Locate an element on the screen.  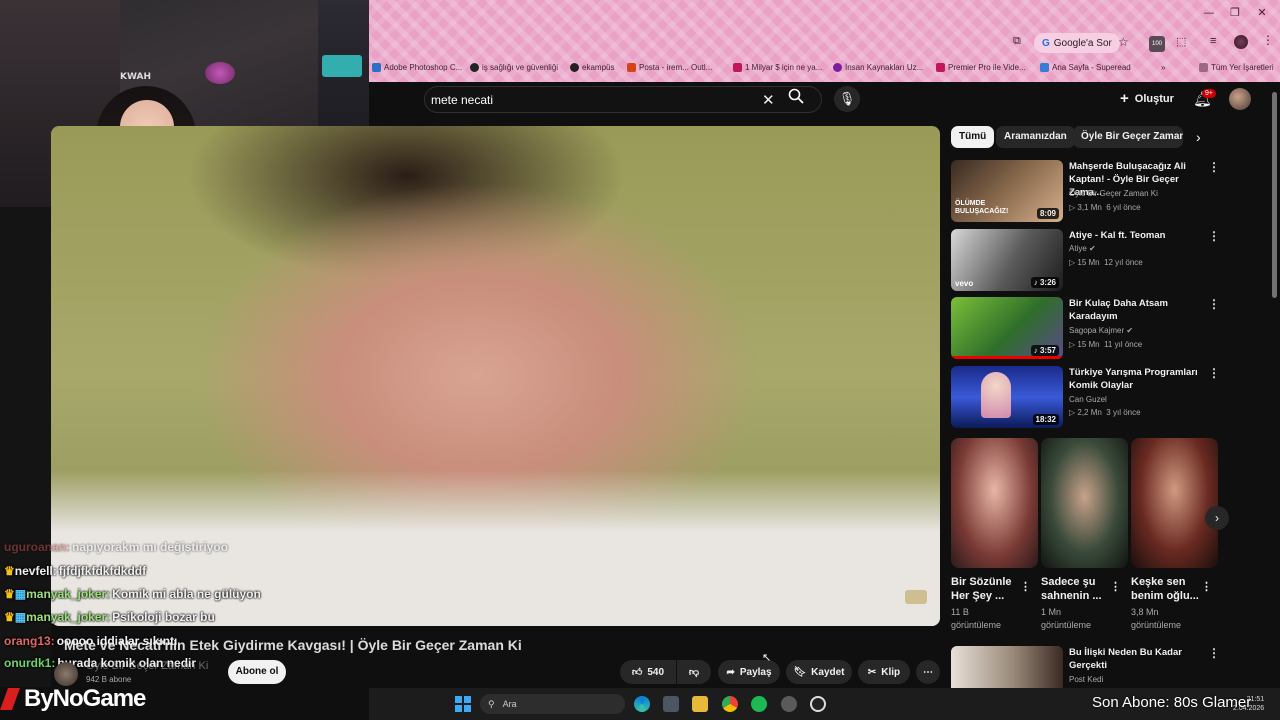
google-sor-button: G Google'a Sor is located at coordinates (1077, 43).